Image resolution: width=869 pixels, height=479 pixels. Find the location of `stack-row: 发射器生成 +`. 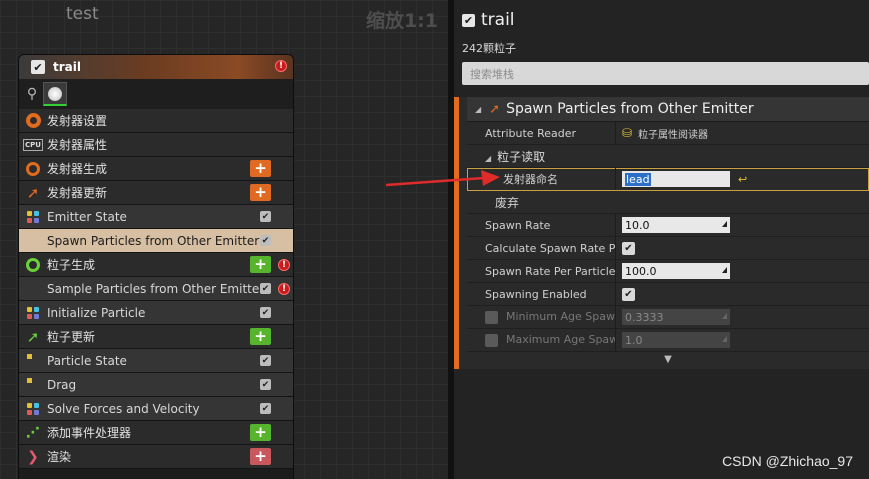

stack-row: 发射器生成 + is located at coordinates (156, 169).